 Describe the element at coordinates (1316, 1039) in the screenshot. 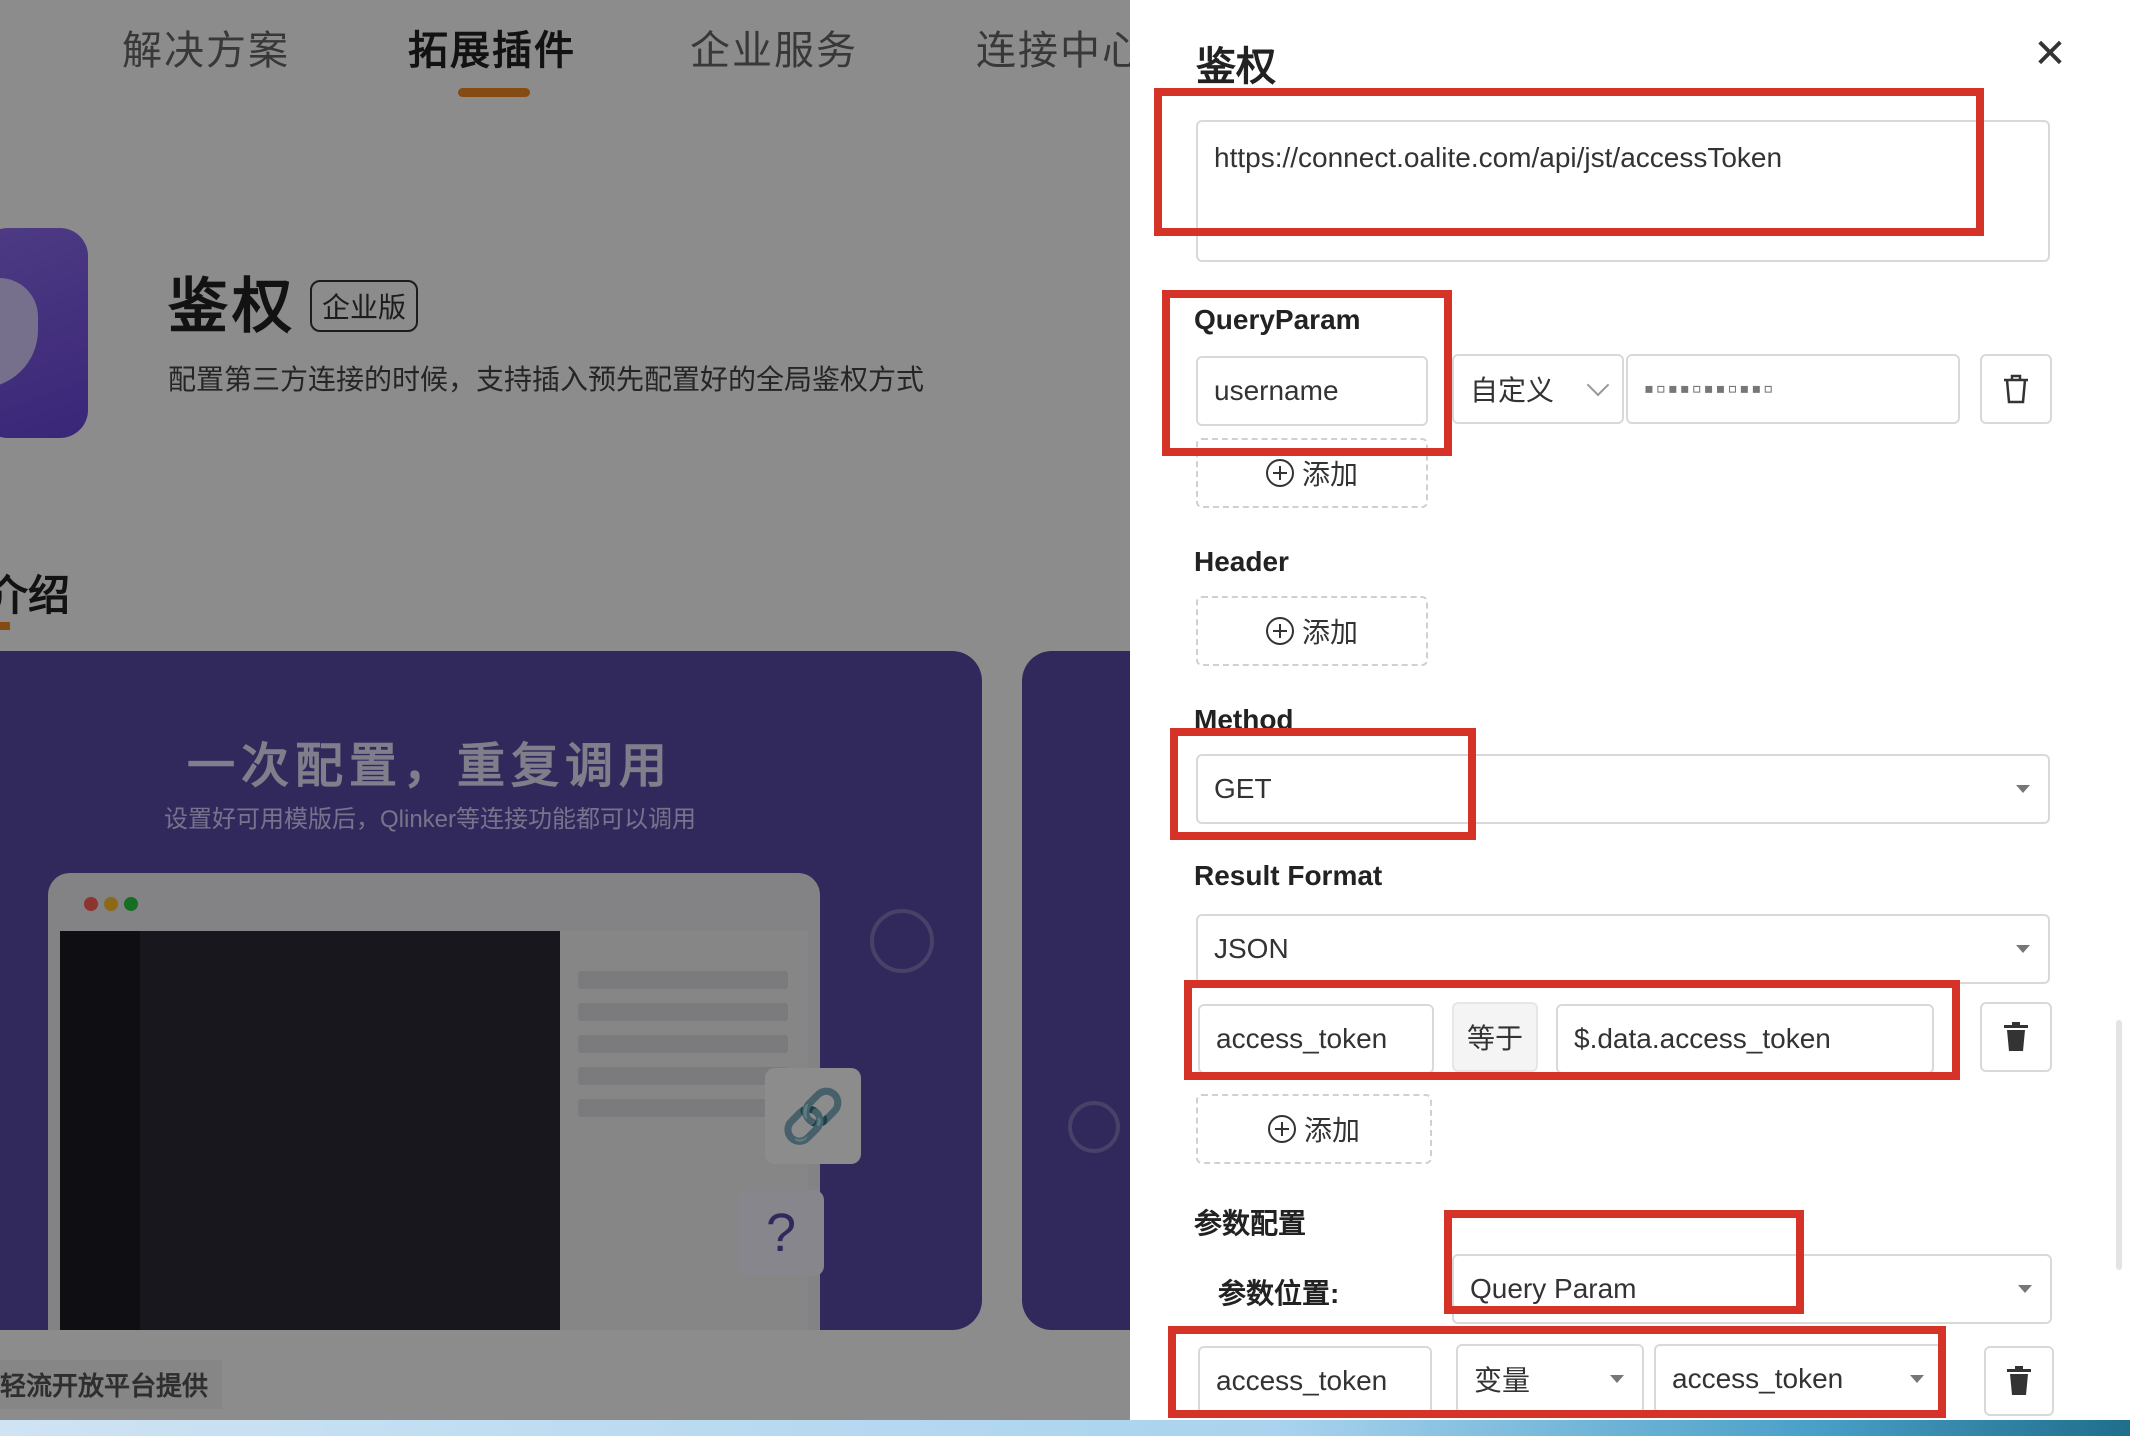

I see `result-key-input: access_token` at that location.